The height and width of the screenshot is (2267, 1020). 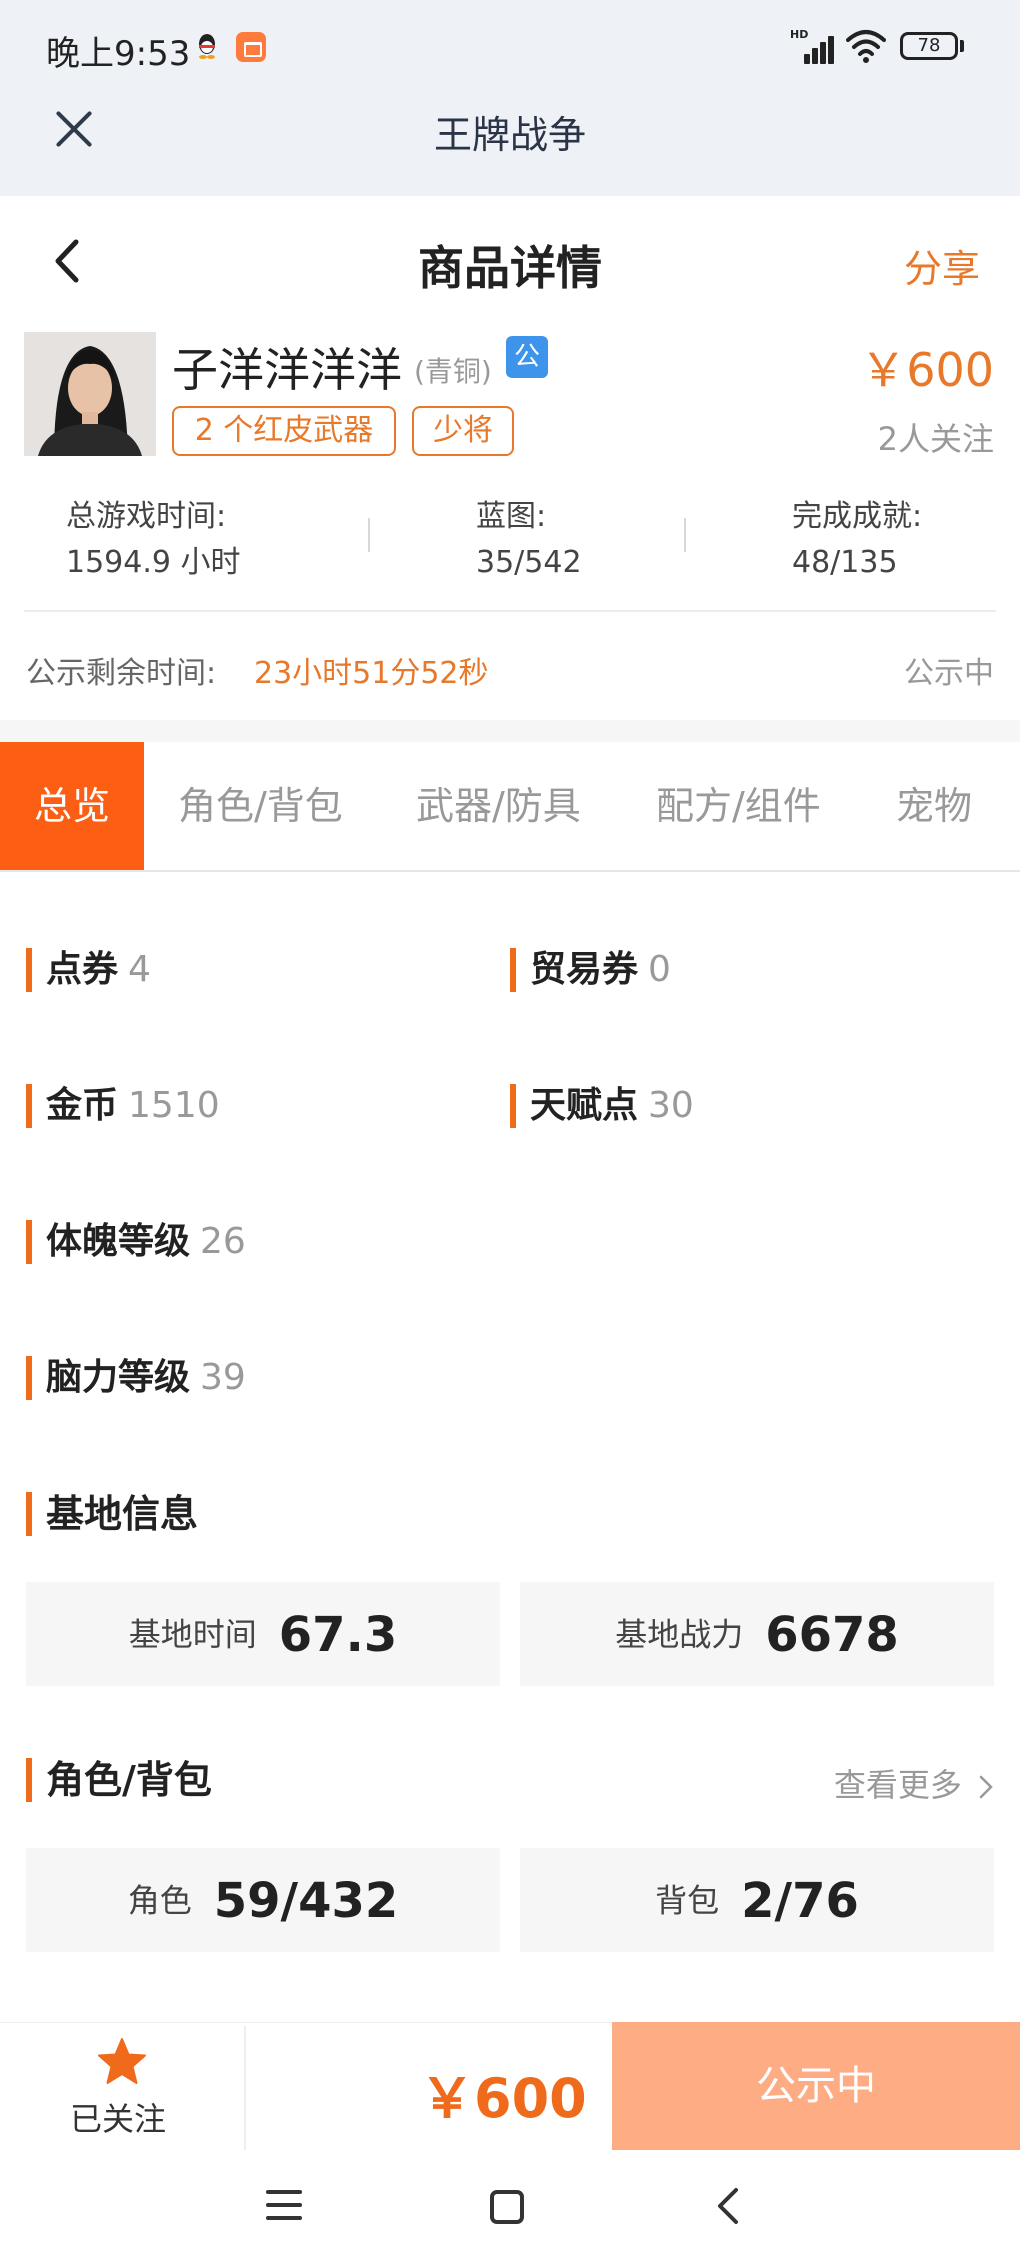 What do you see at coordinates (962, 46) in the screenshot?
I see `battery-tip` at bounding box center [962, 46].